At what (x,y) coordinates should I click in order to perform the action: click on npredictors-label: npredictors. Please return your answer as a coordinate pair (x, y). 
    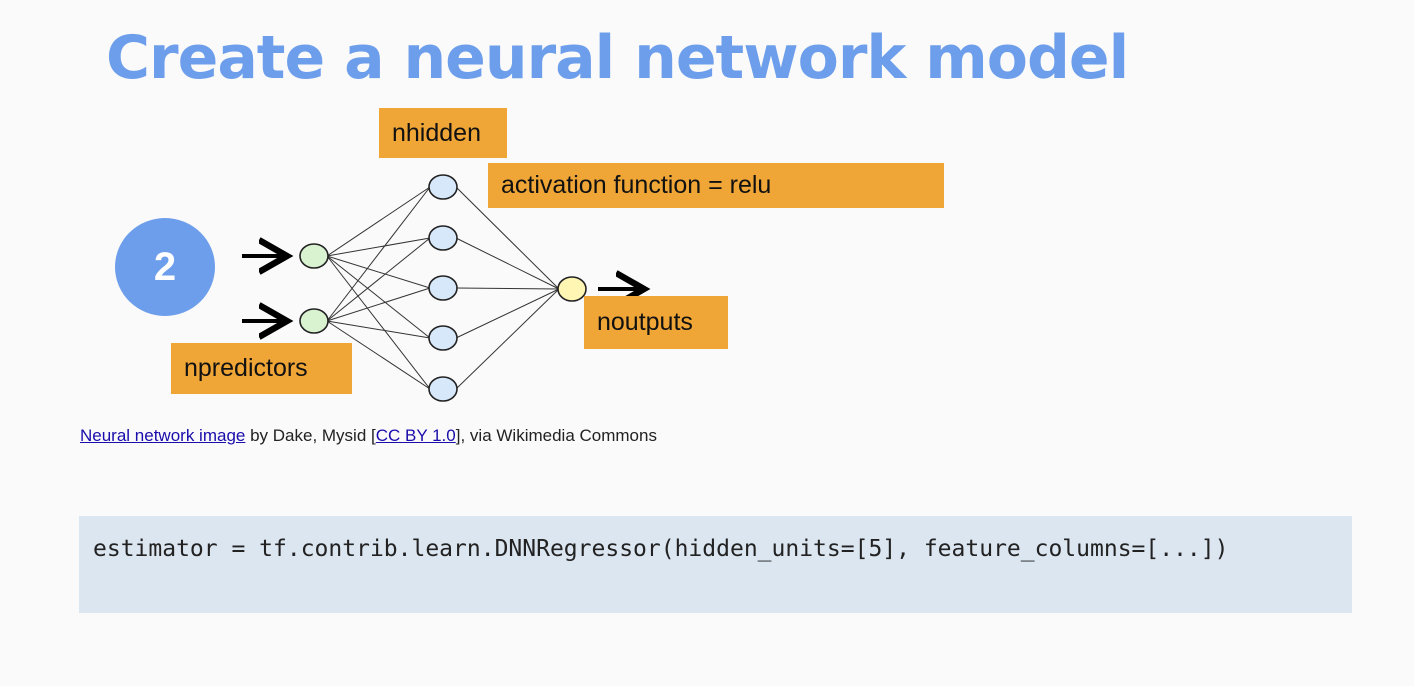
    Looking at the image, I should click on (261, 368).